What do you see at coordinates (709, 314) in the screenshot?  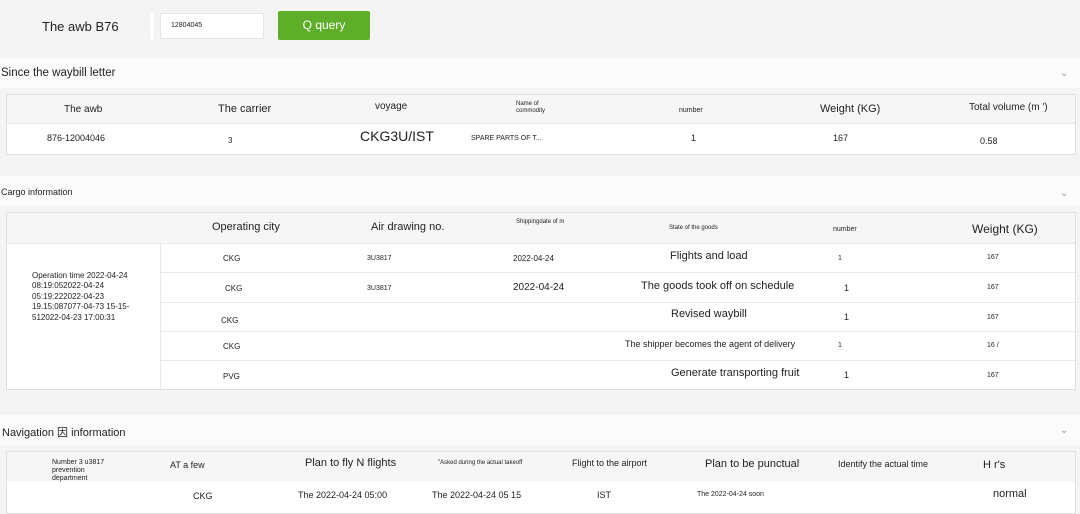 I see `cargo-row-3-state: Revised waybill` at bounding box center [709, 314].